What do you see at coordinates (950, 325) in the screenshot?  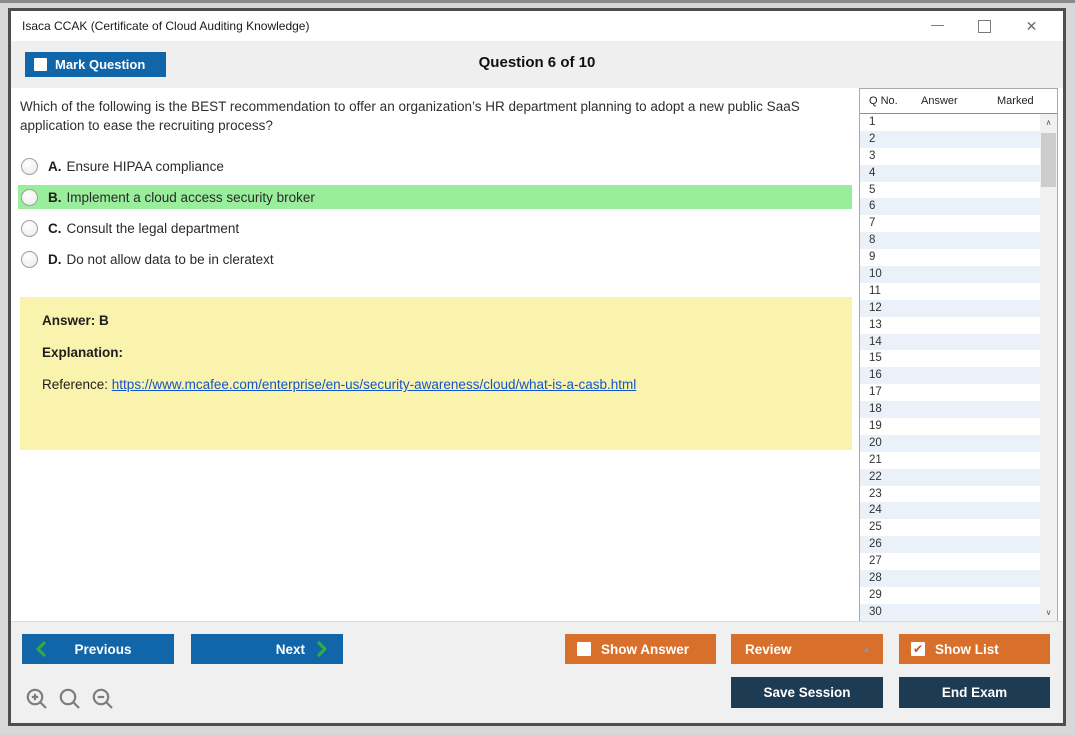 I see `question-list-row: 13` at bounding box center [950, 325].